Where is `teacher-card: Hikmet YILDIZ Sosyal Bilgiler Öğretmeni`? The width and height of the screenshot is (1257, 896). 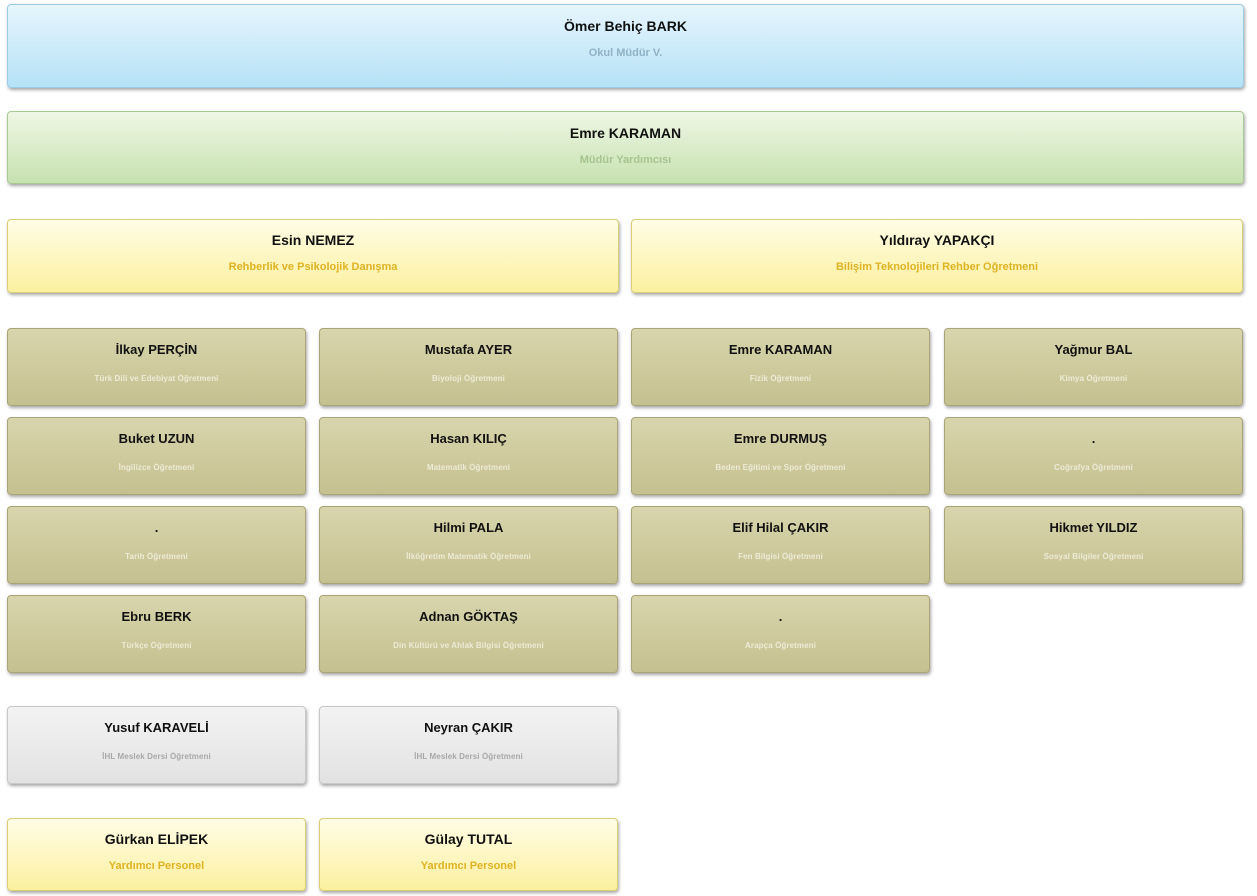
teacher-card: Hikmet YILDIZ Sosyal Bilgiler Öğretmeni is located at coordinates (1093, 545).